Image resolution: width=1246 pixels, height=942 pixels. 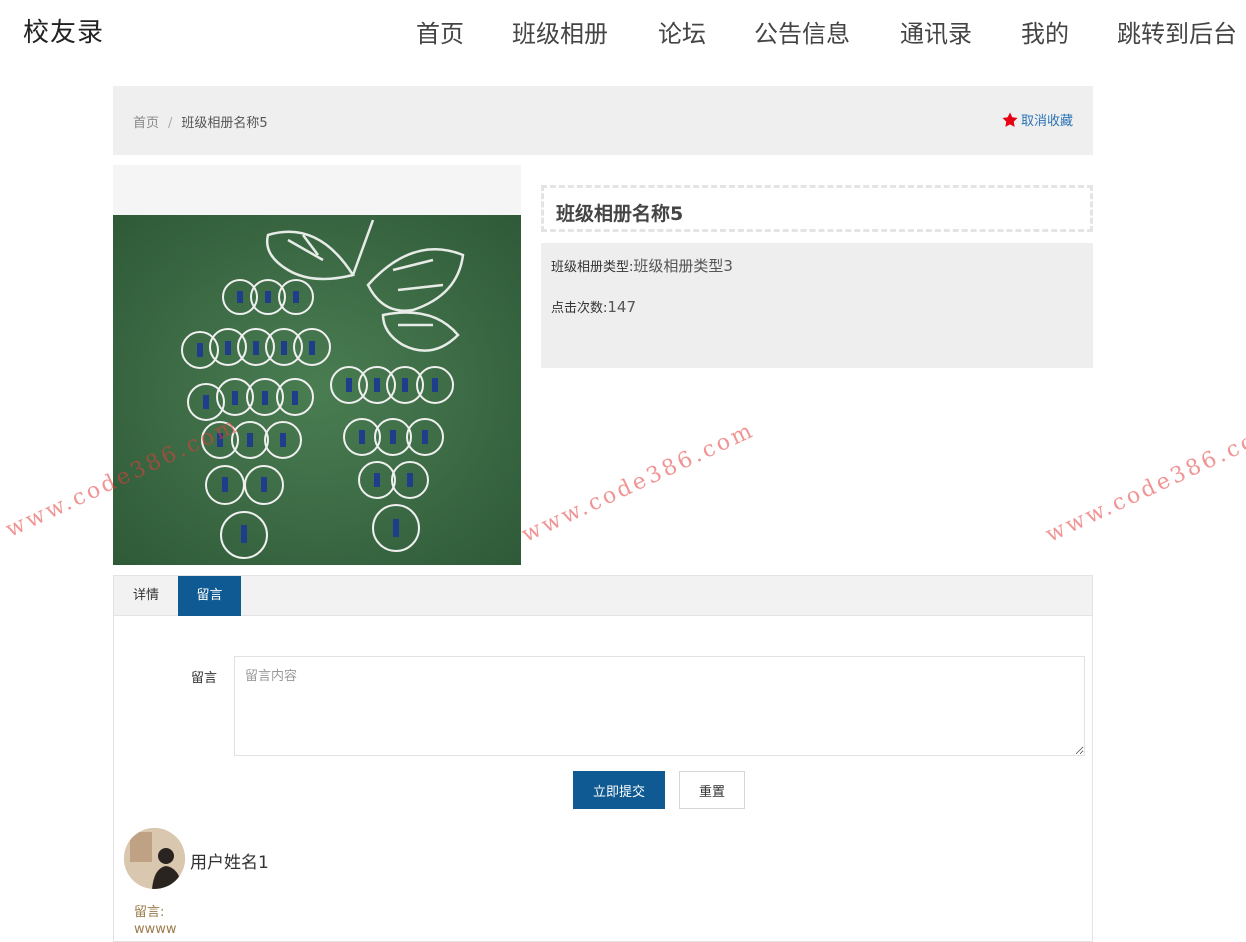 I want to click on grape-formation-illustration, so click(x=317, y=390).